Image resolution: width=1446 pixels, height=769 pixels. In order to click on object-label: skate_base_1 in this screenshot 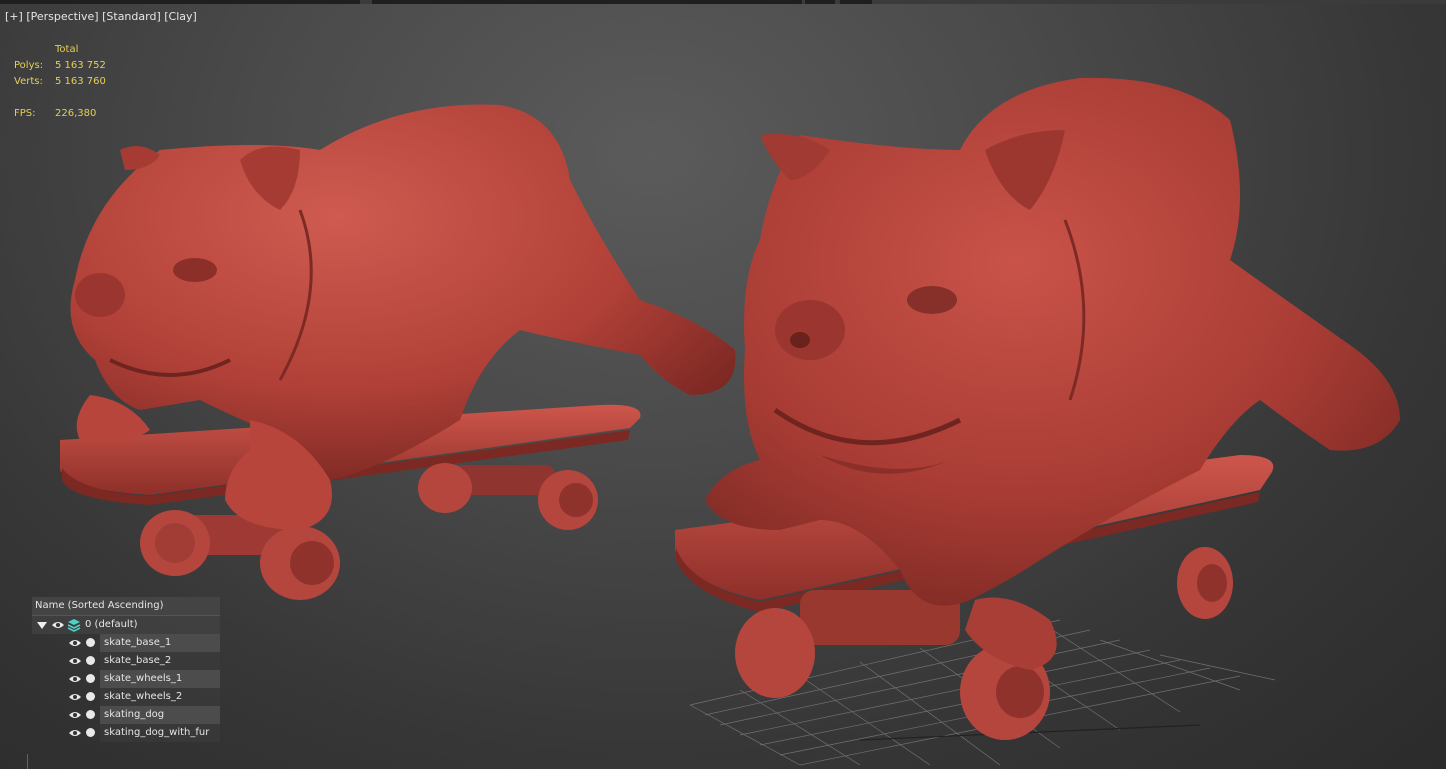, I will do `click(138, 642)`.